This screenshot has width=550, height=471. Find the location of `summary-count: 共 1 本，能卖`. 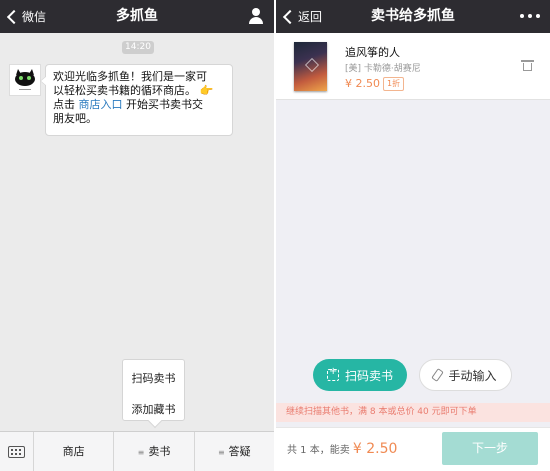

summary-count: 共 1 本，能卖 is located at coordinates (318, 450).